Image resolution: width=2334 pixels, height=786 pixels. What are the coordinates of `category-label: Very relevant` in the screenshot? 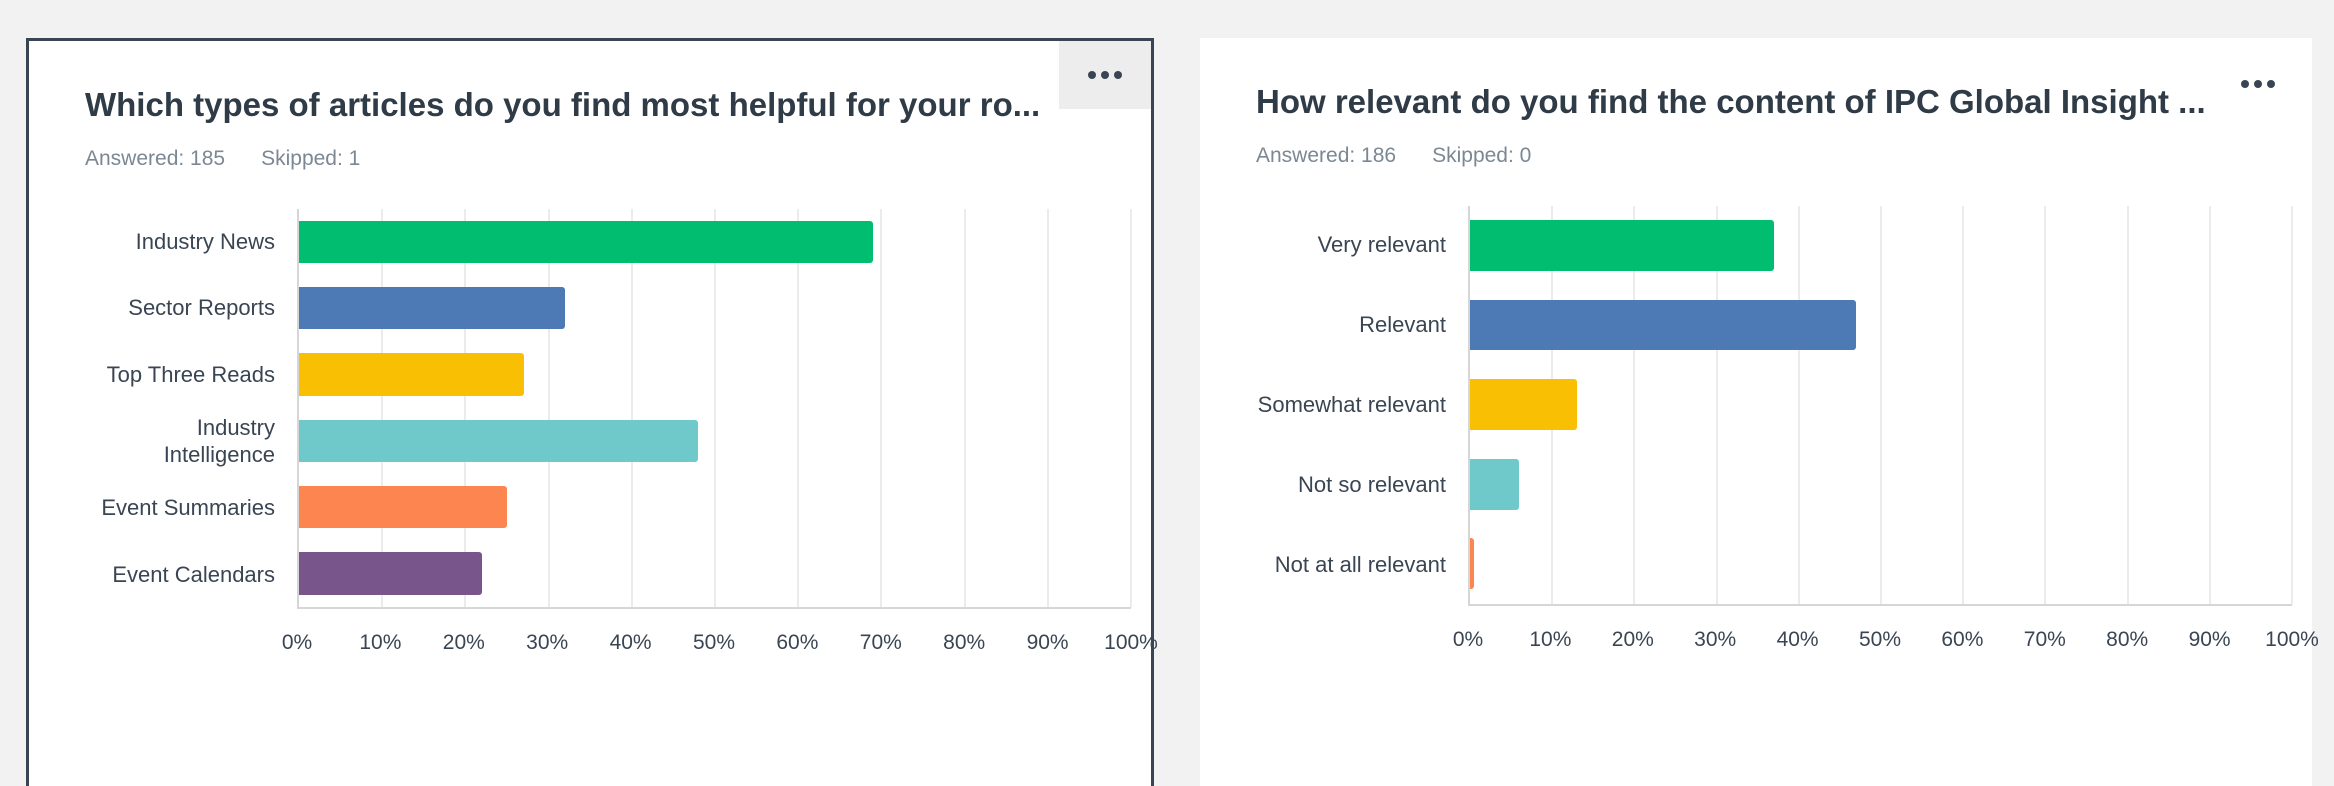 It's located at (1381, 245).